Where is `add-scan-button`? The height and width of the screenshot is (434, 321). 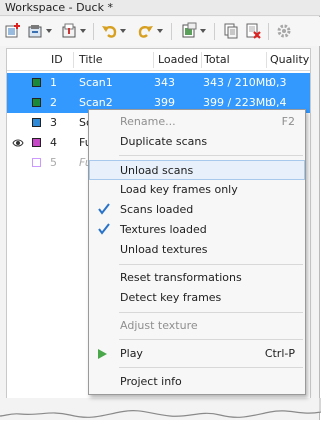 add-scan-button is located at coordinates (13, 31).